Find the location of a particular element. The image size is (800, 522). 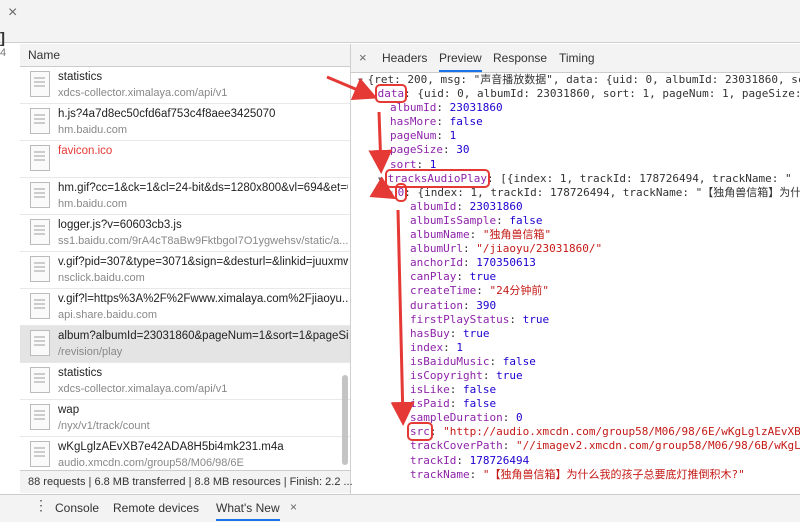

close-drawer-tab-icon: × is located at coordinates (293, 507).